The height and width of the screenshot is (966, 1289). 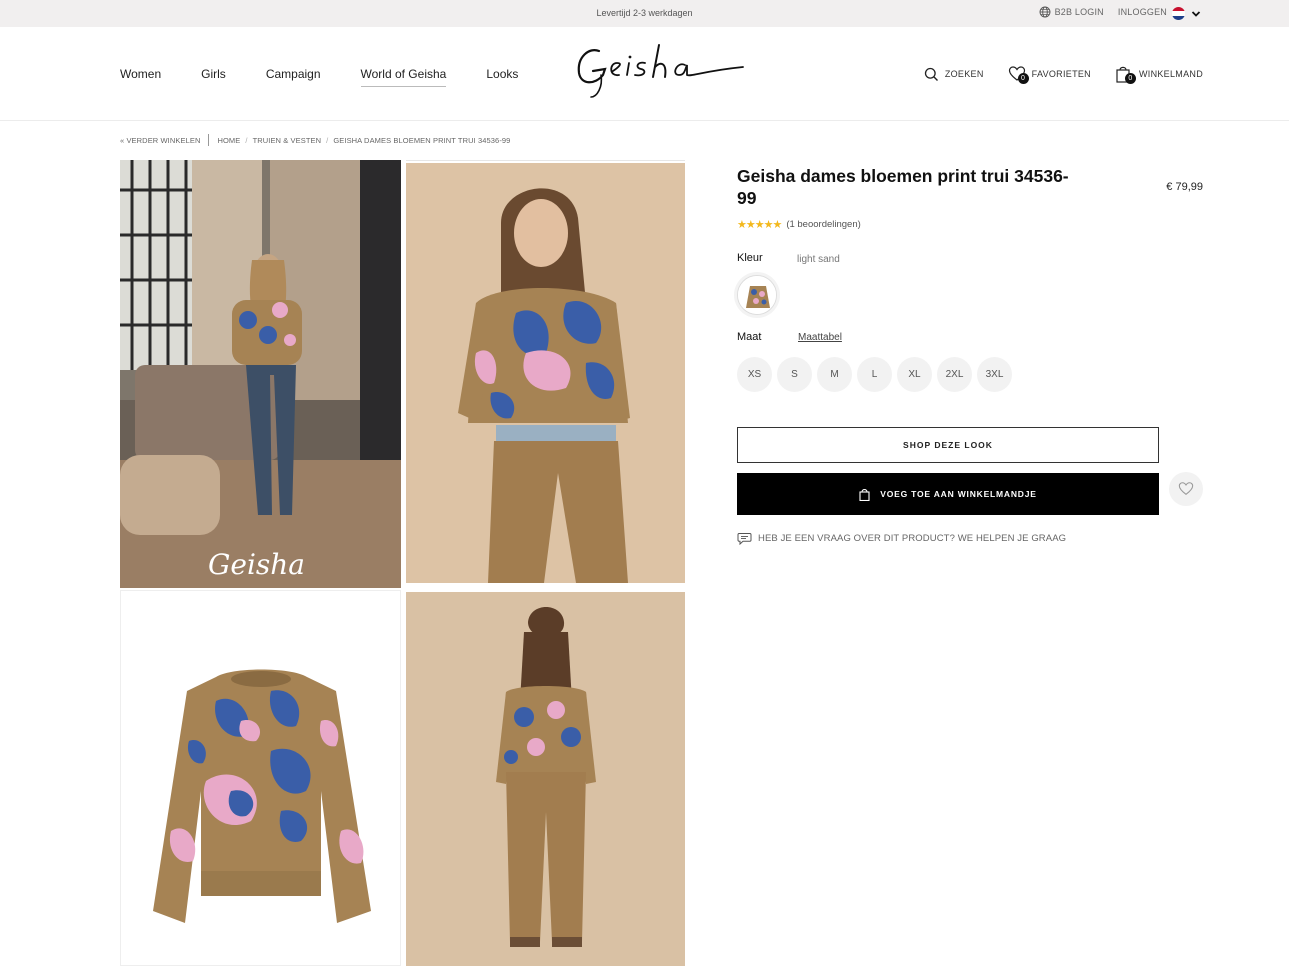 What do you see at coordinates (794, 374) in the screenshot?
I see `size-option-s: S` at bounding box center [794, 374].